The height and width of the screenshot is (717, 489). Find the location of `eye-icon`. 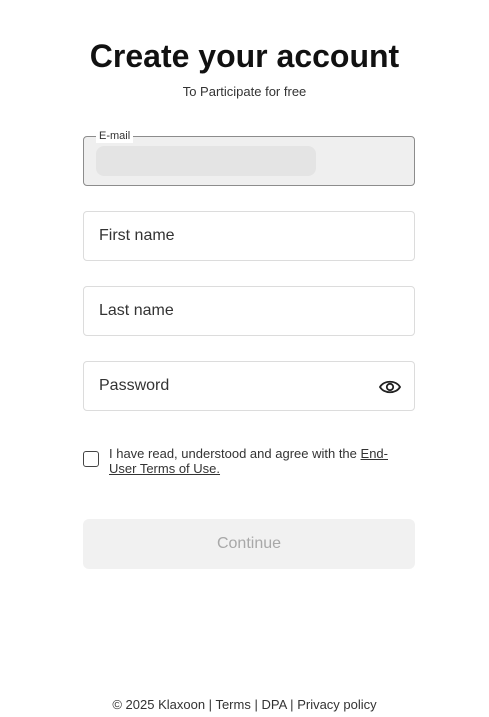

eye-icon is located at coordinates (390, 387).